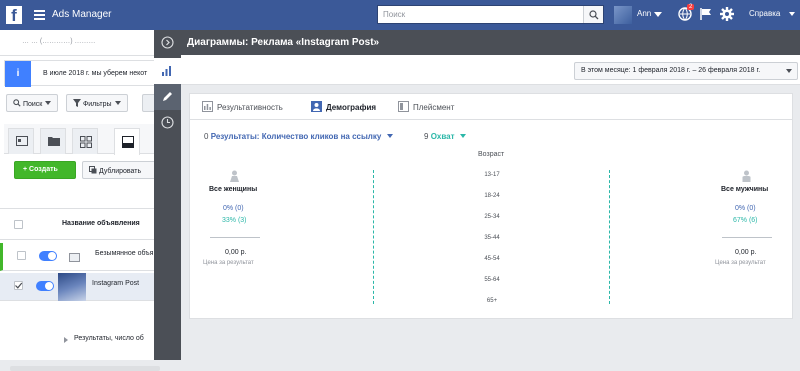  What do you see at coordinates (442, 136) in the screenshot?
I see `metric-reach-label: Охват` at bounding box center [442, 136].